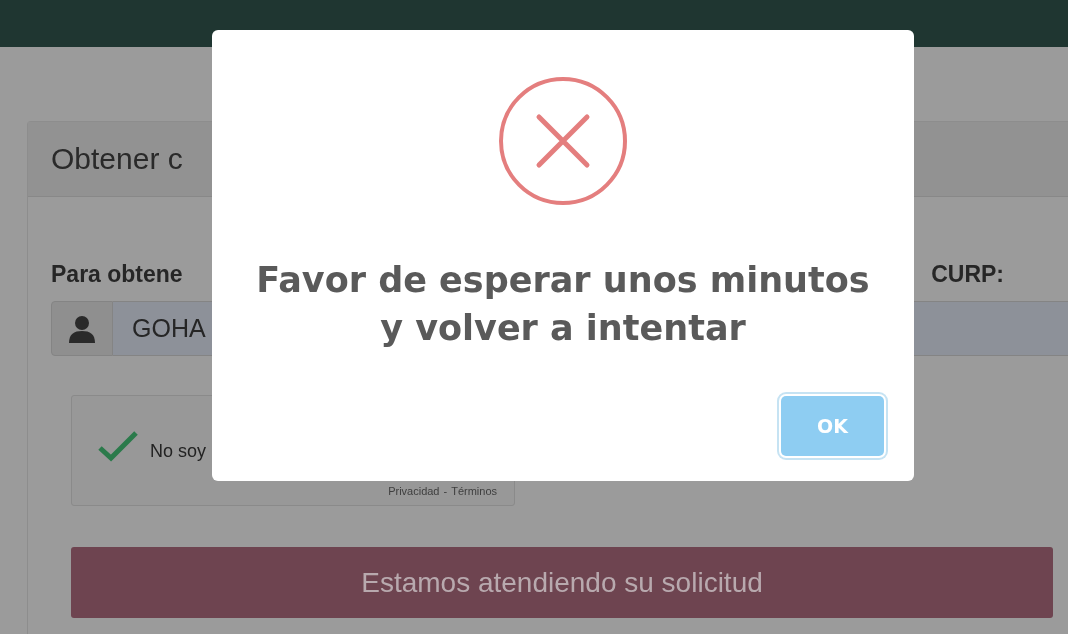 This screenshot has height=634, width=1068. I want to click on captcha-link: Términos, so click(474, 491).